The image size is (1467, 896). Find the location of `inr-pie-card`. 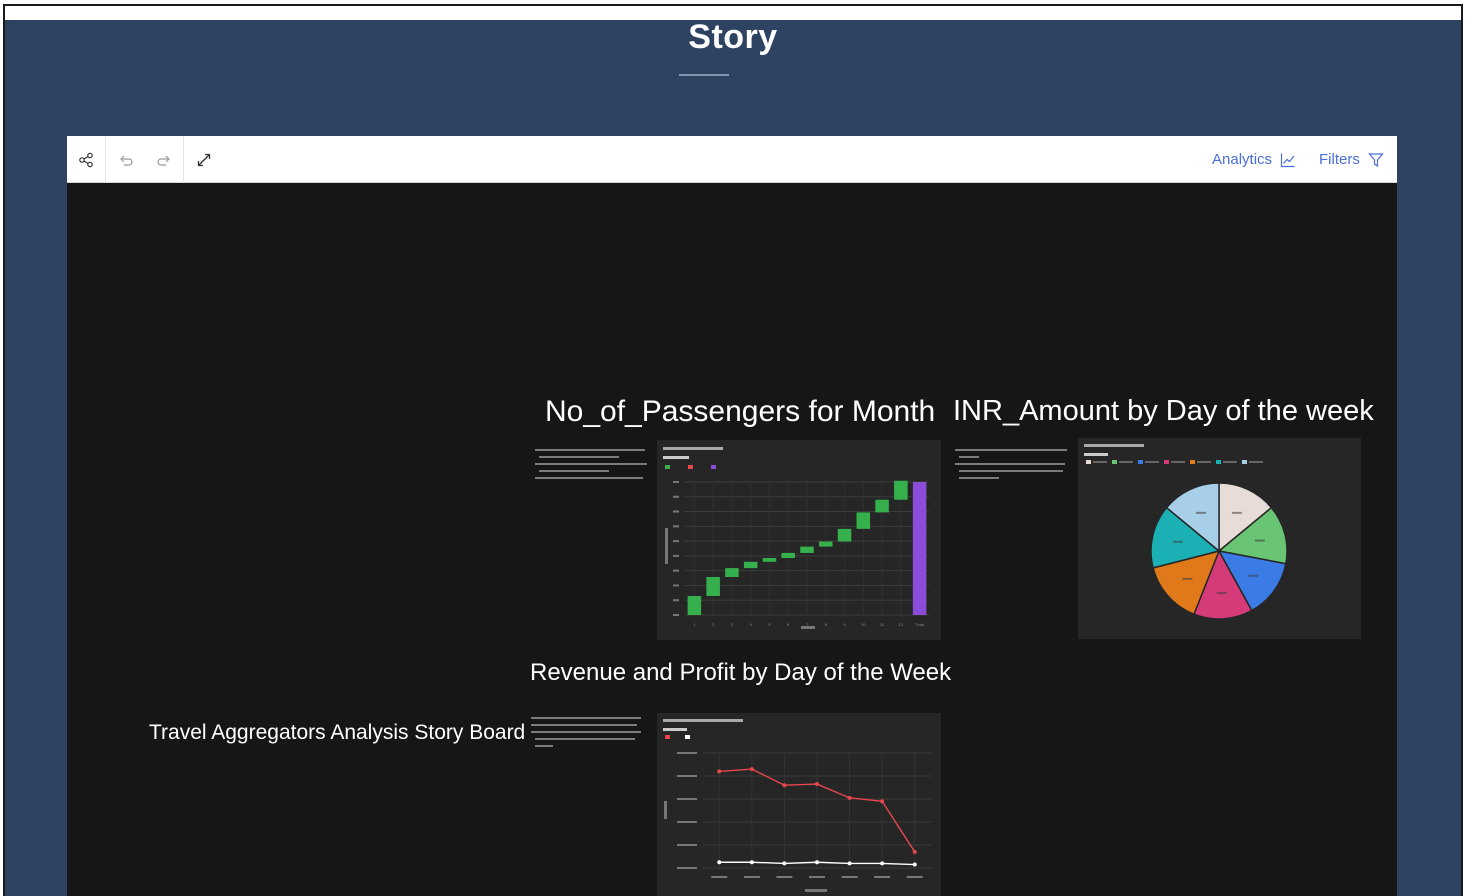

inr-pie-card is located at coordinates (1219, 538).